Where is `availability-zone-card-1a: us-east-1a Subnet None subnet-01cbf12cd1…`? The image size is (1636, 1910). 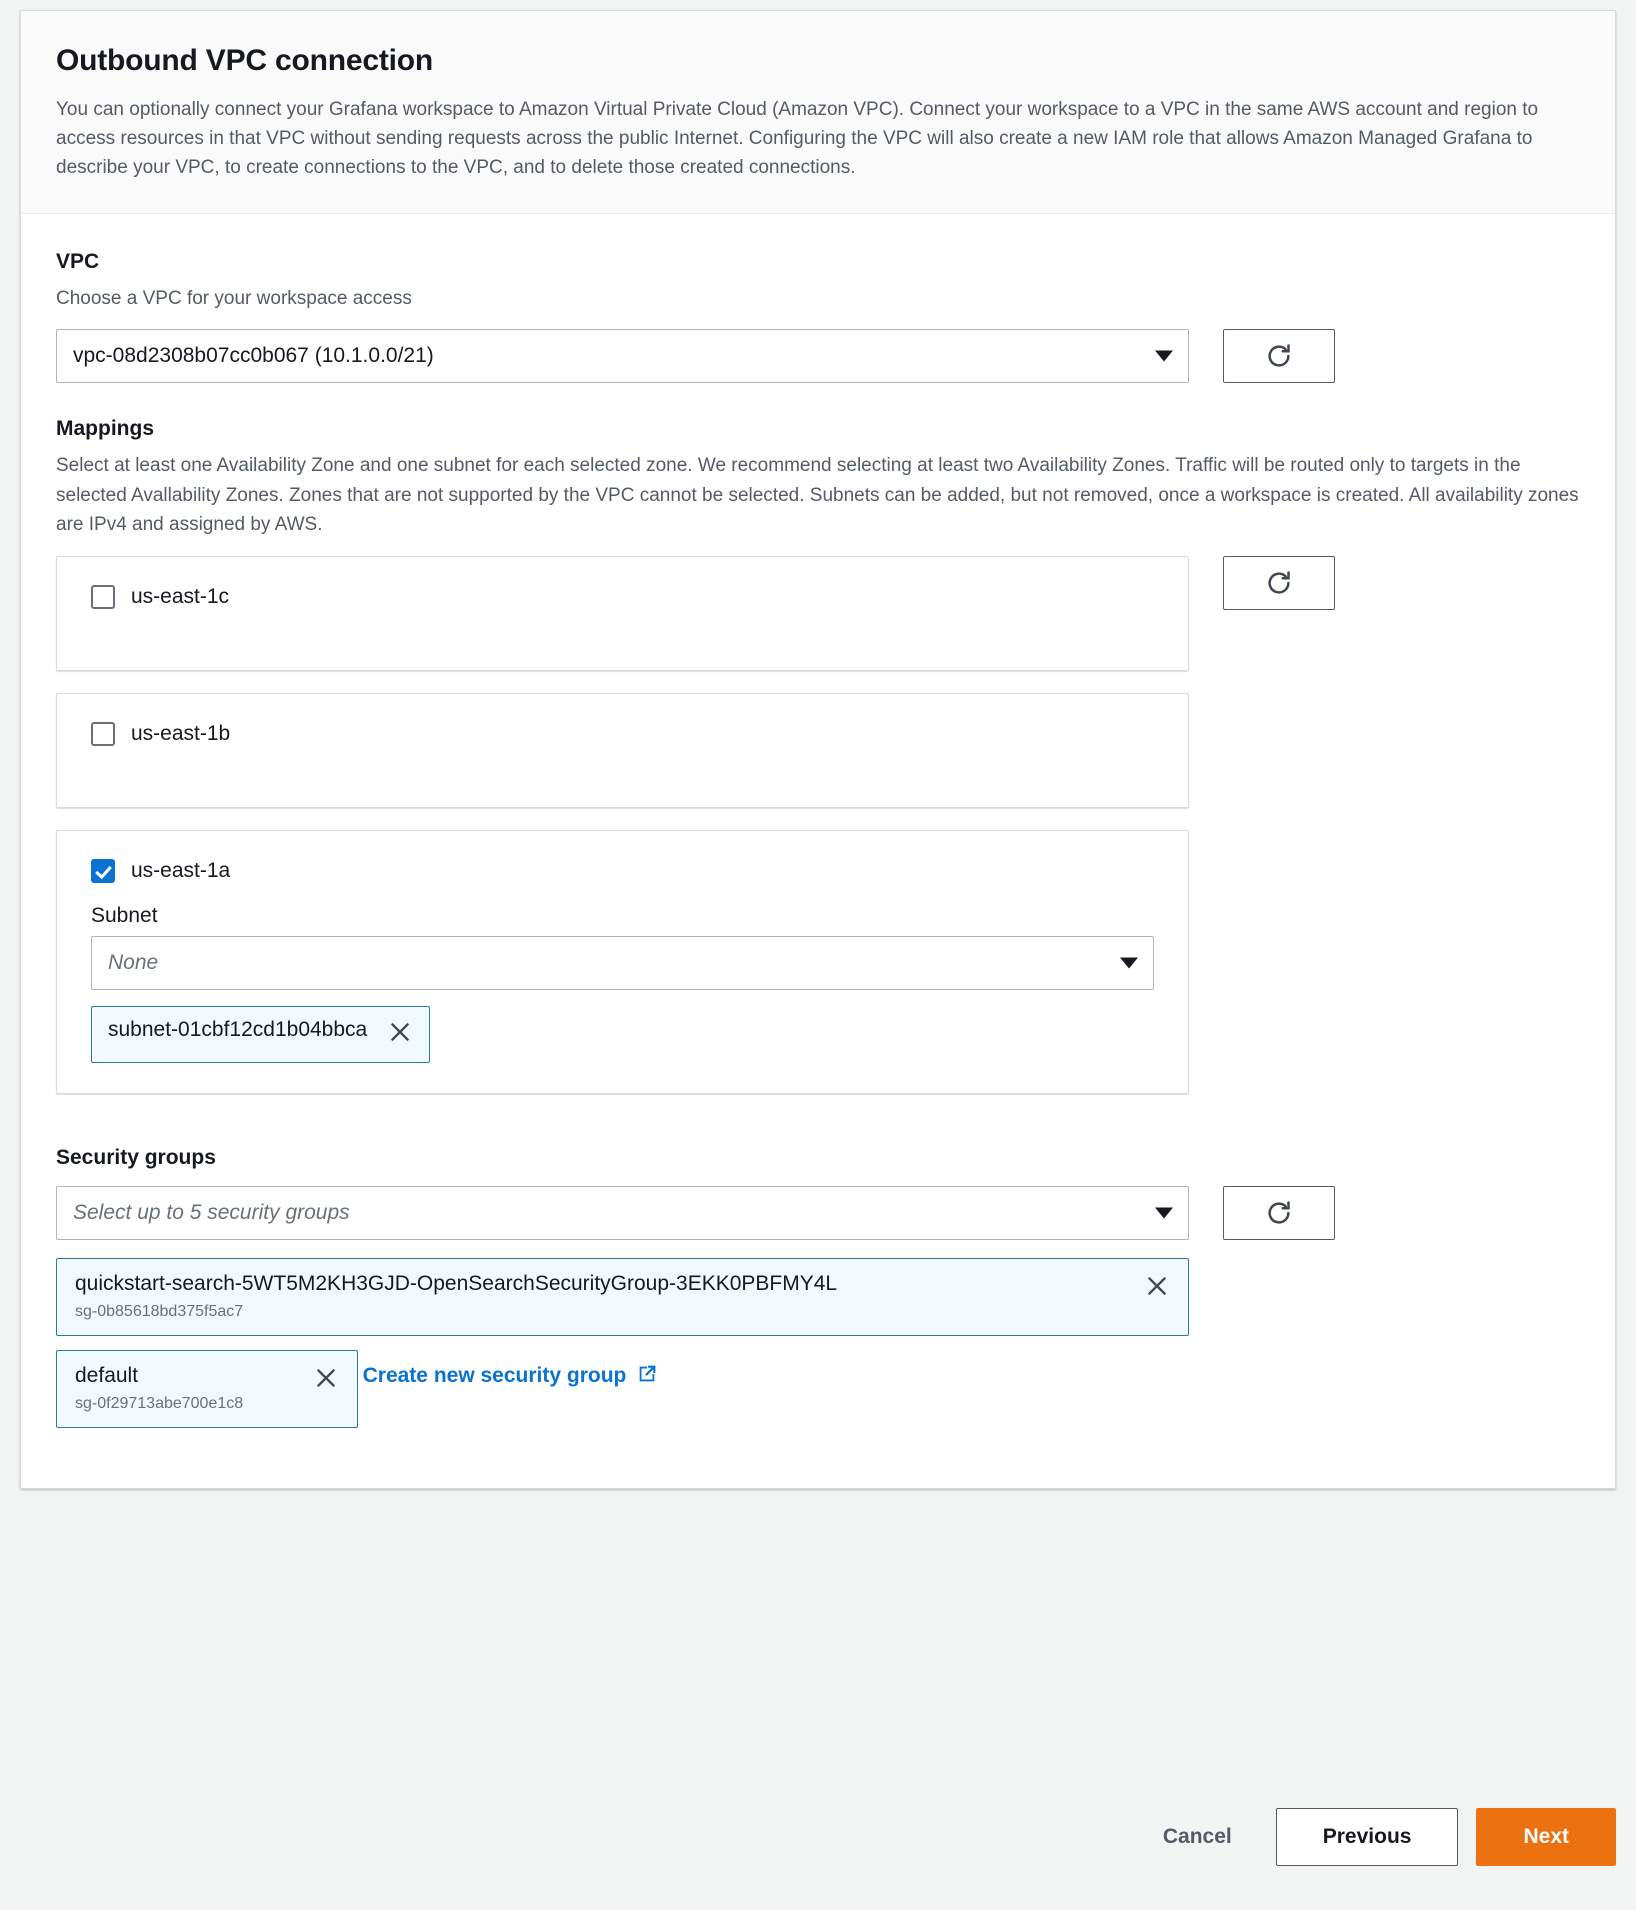 availability-zone-card-1a: us-east-1a Subnet None subnet-01cbf12cd1… is located at coordinates (622, 961).